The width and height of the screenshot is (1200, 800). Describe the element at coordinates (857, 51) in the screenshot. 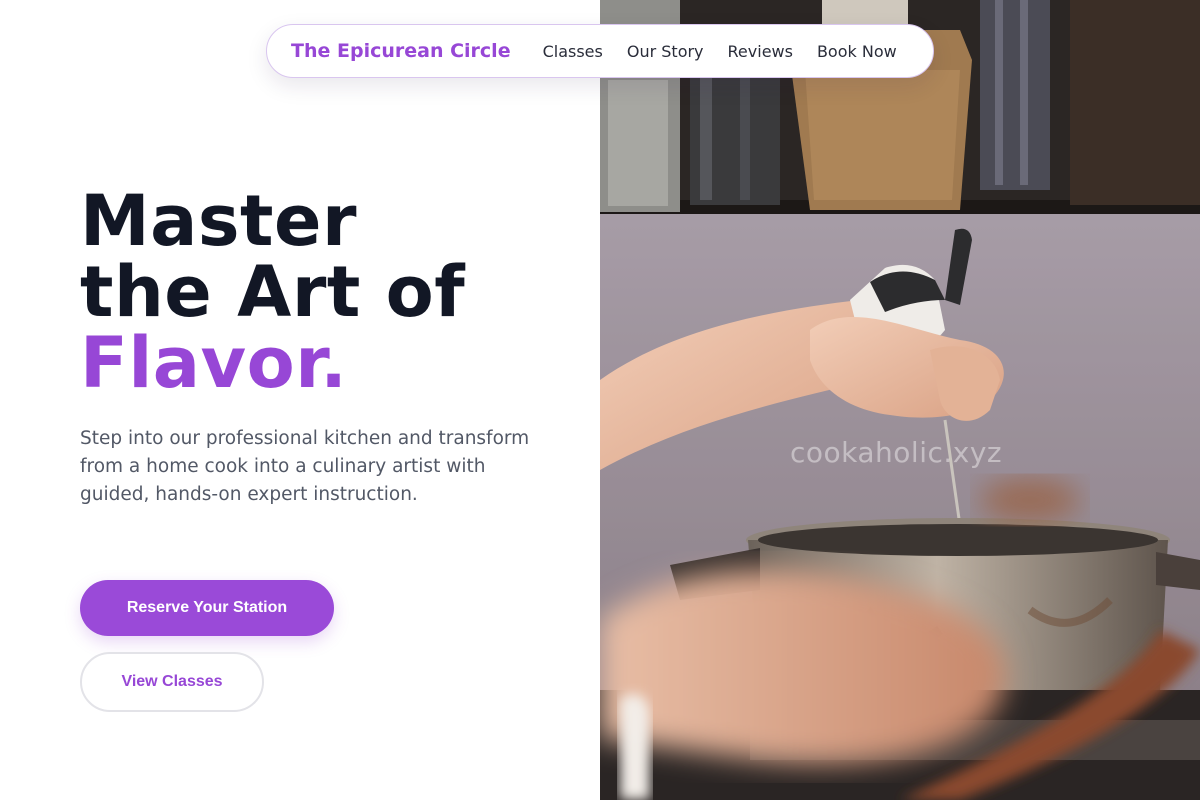

I see `nav-link-book-now: Book Now` at that location.